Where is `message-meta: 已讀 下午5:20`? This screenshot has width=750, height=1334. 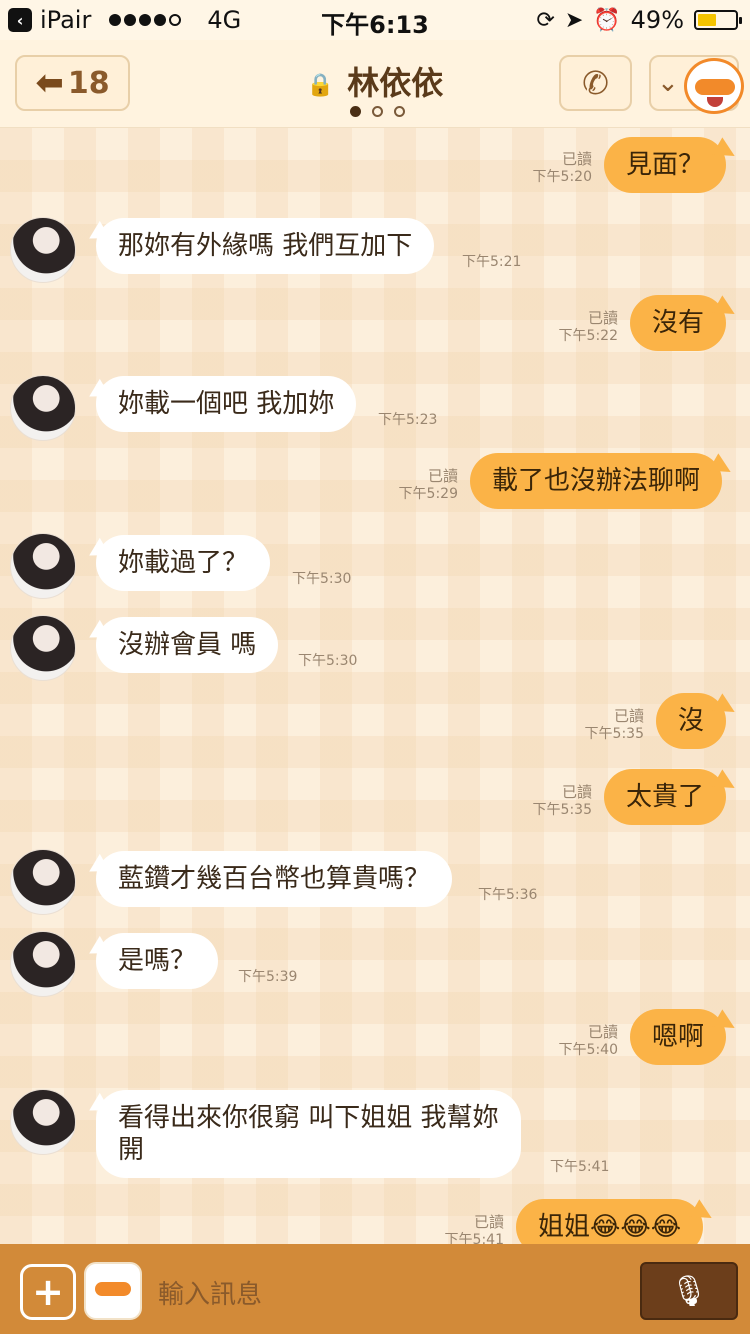 message-meta: 已讀 下午5:20 is located at coordinates (546, 168).